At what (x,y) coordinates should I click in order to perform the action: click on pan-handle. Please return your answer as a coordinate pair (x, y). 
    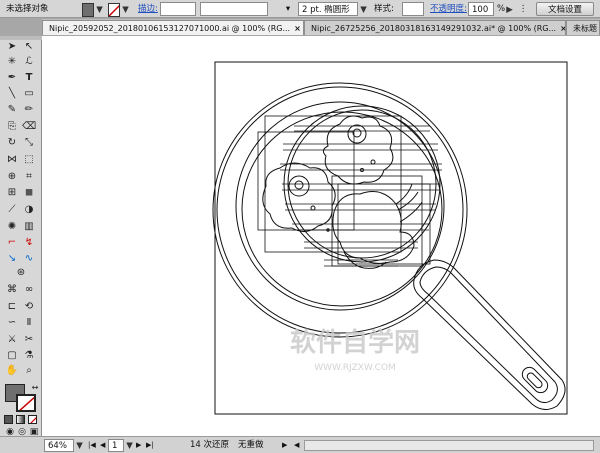
    Looking at the image, I should click on (489, 334).